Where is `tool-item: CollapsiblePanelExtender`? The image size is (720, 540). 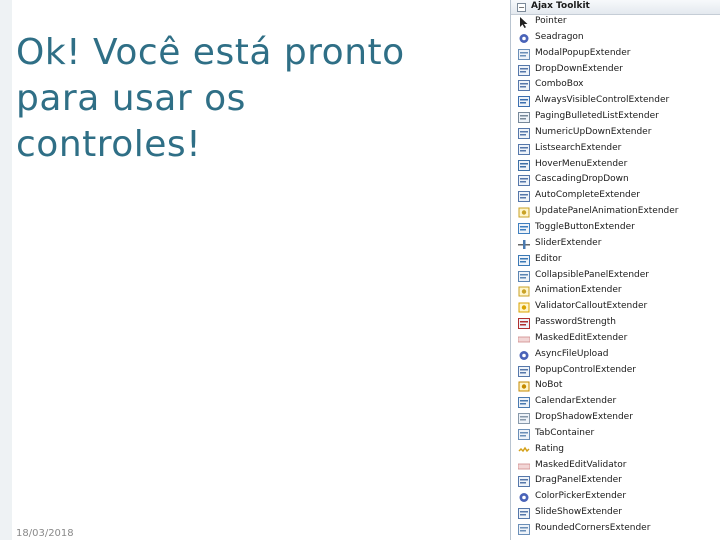 tool-item: CollapsiblePanelExtender is located at coordinates (615, 277).